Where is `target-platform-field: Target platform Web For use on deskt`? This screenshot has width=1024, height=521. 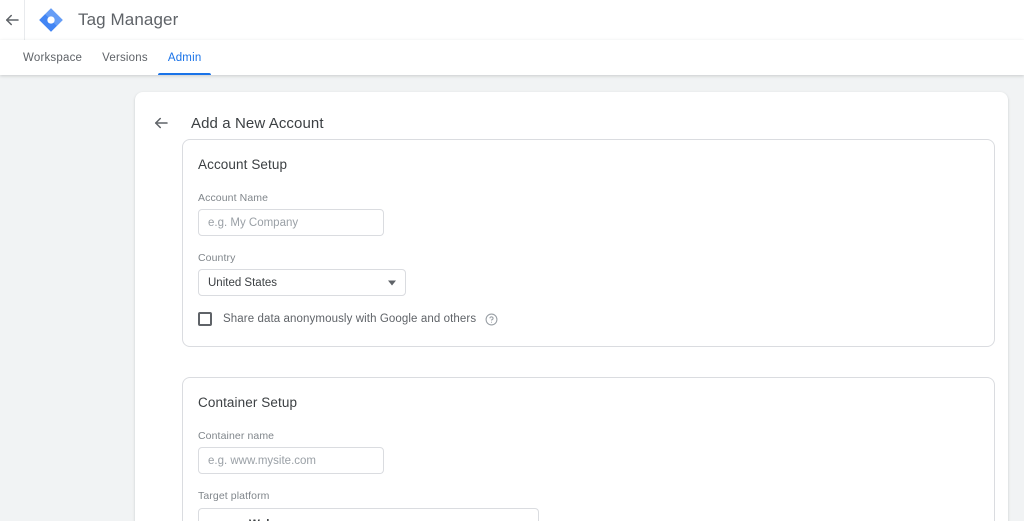
target-platform-field: Target platform Web For use on deskt is located at coordinates (588, 505).